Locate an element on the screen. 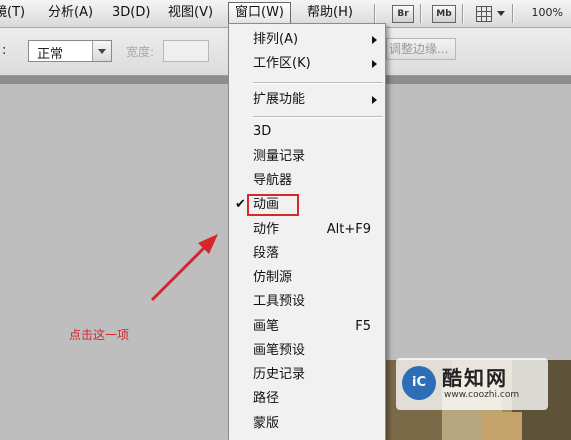  menu-item-masks: 蒙版 is located at coordinates (266, 424).